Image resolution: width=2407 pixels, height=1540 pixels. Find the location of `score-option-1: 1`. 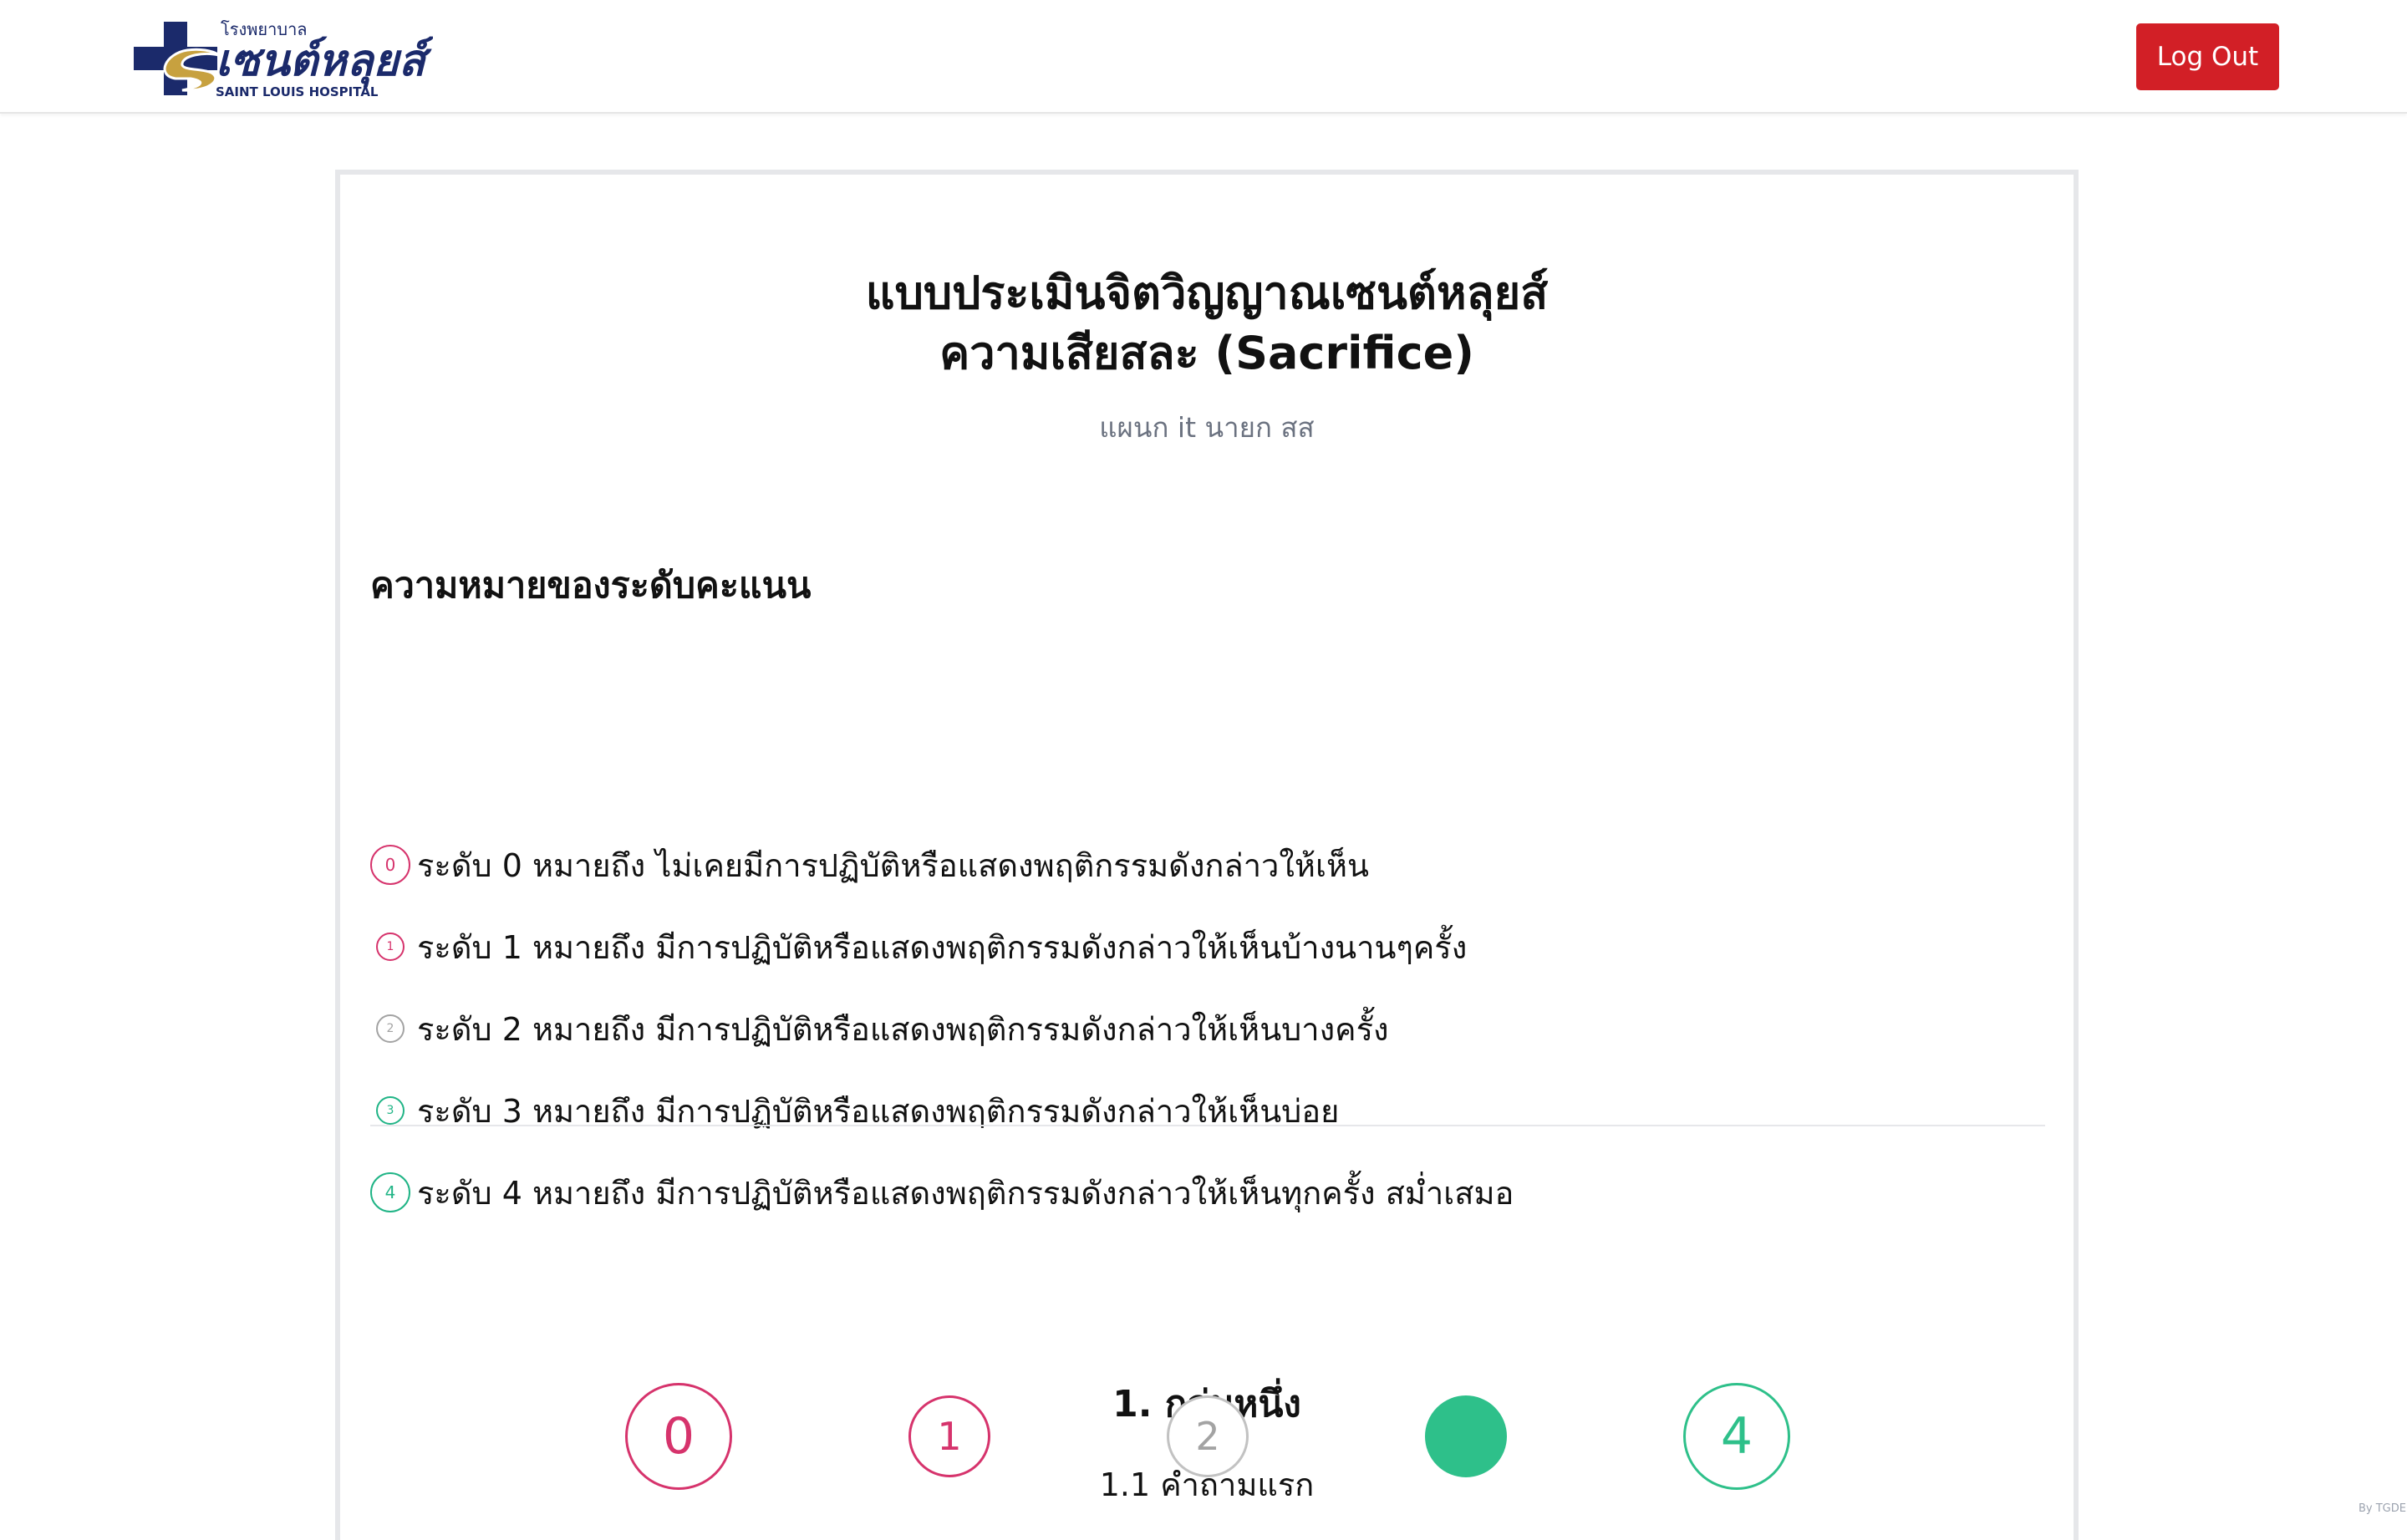

score-option-1: 1 is located at coordinates (949, 1436).